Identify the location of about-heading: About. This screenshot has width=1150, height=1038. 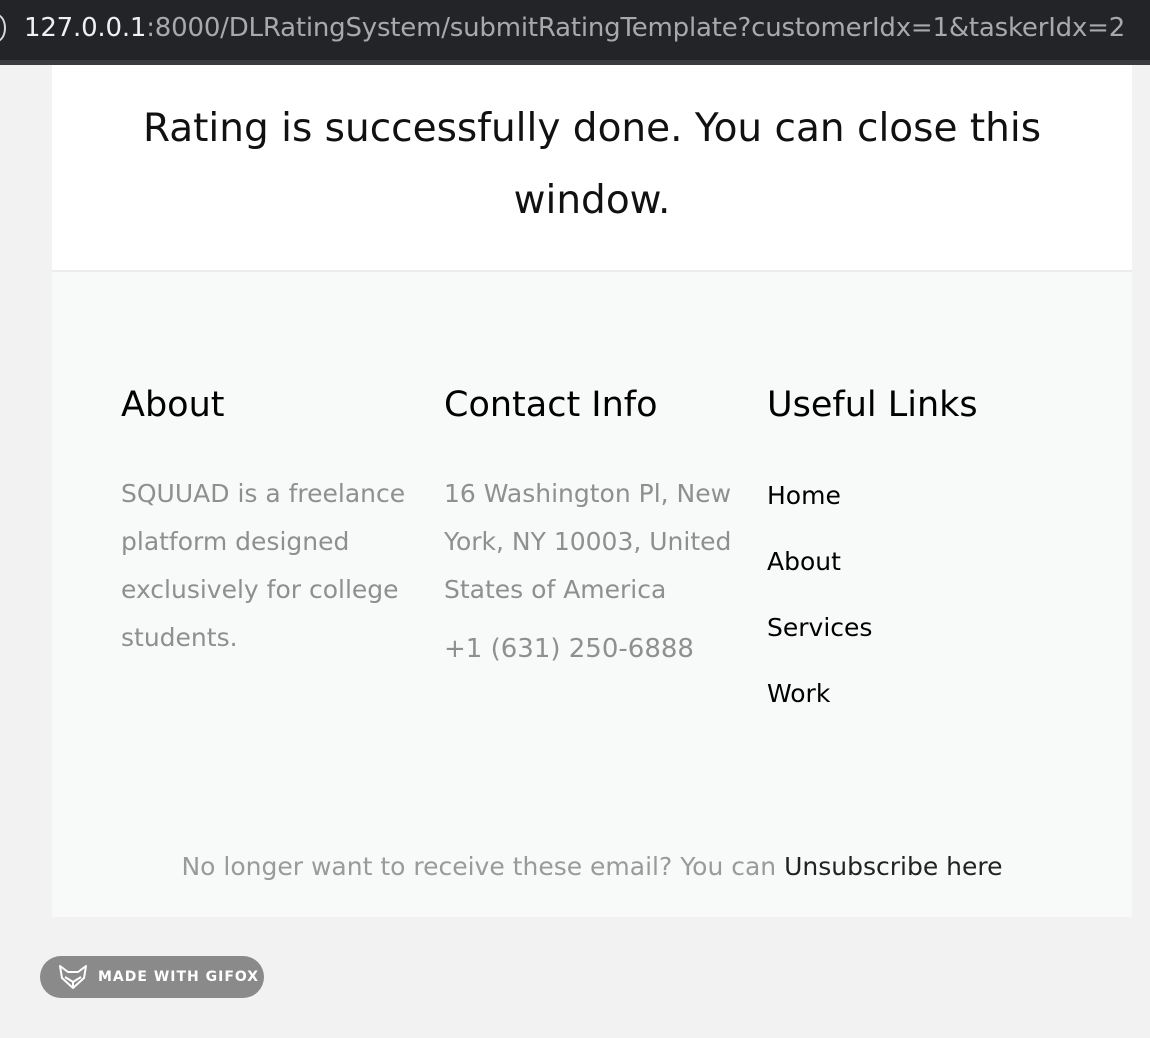
(173, 405).